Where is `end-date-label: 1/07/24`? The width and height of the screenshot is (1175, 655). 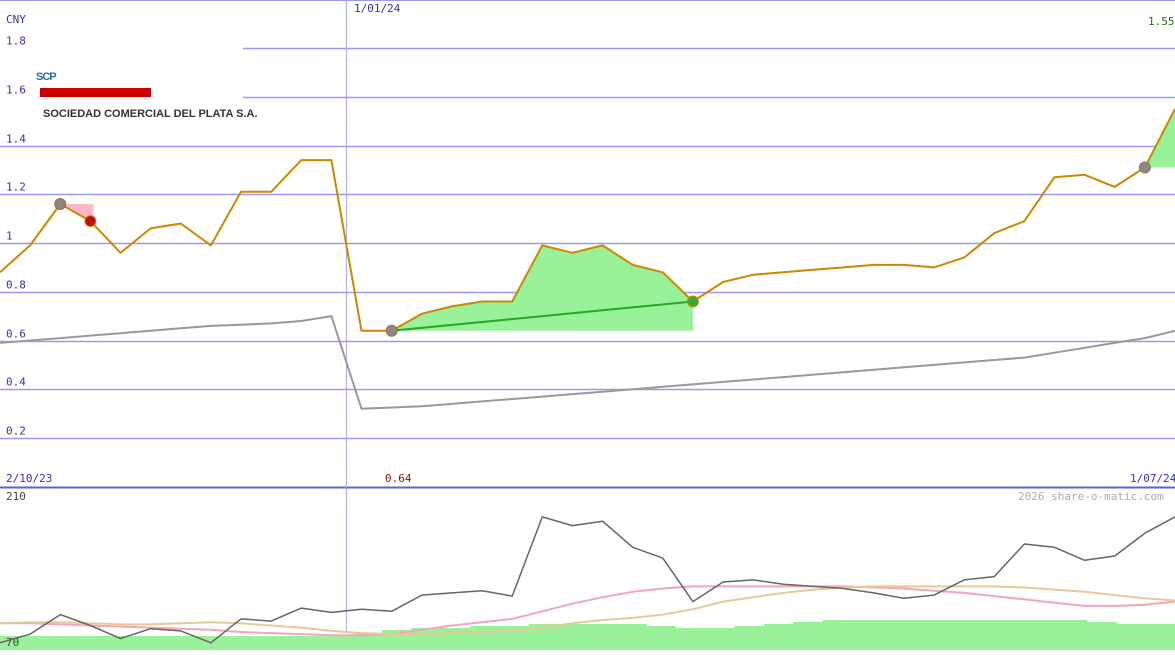
end-date-label: 1/07/24 is located at coordinates (1152, 478).